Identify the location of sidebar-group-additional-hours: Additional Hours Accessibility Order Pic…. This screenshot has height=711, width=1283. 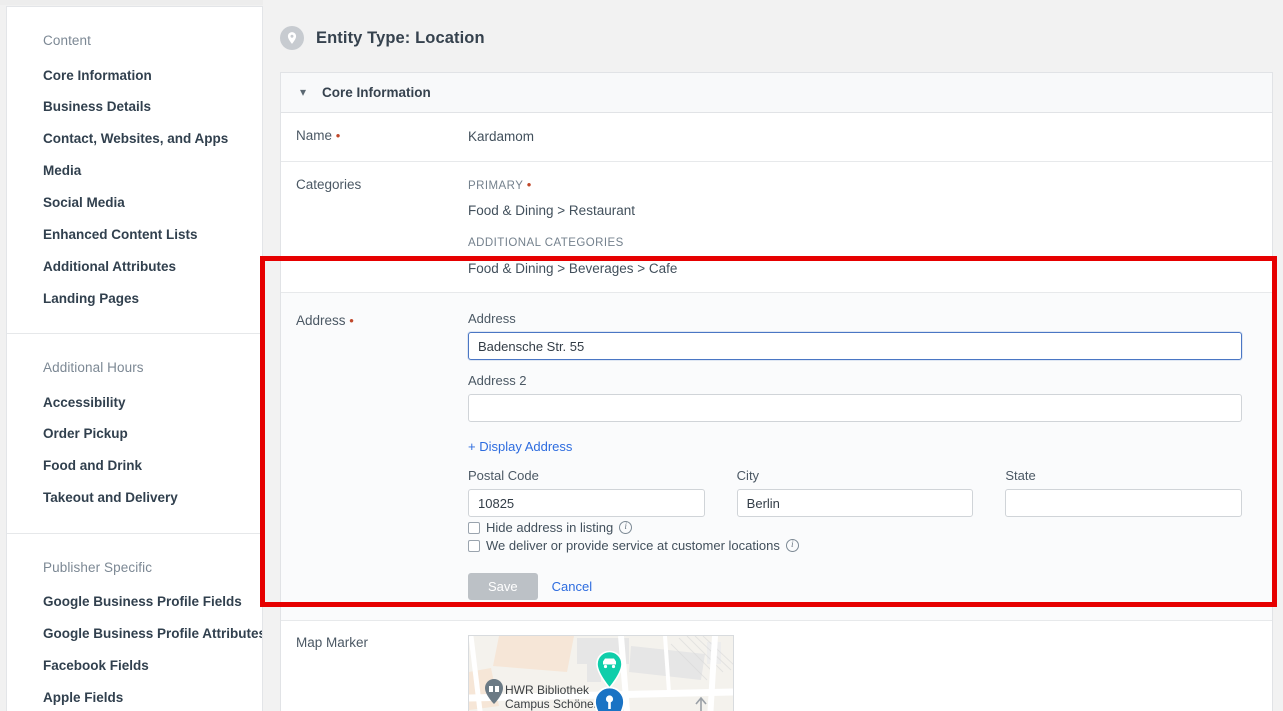
(134, 433).